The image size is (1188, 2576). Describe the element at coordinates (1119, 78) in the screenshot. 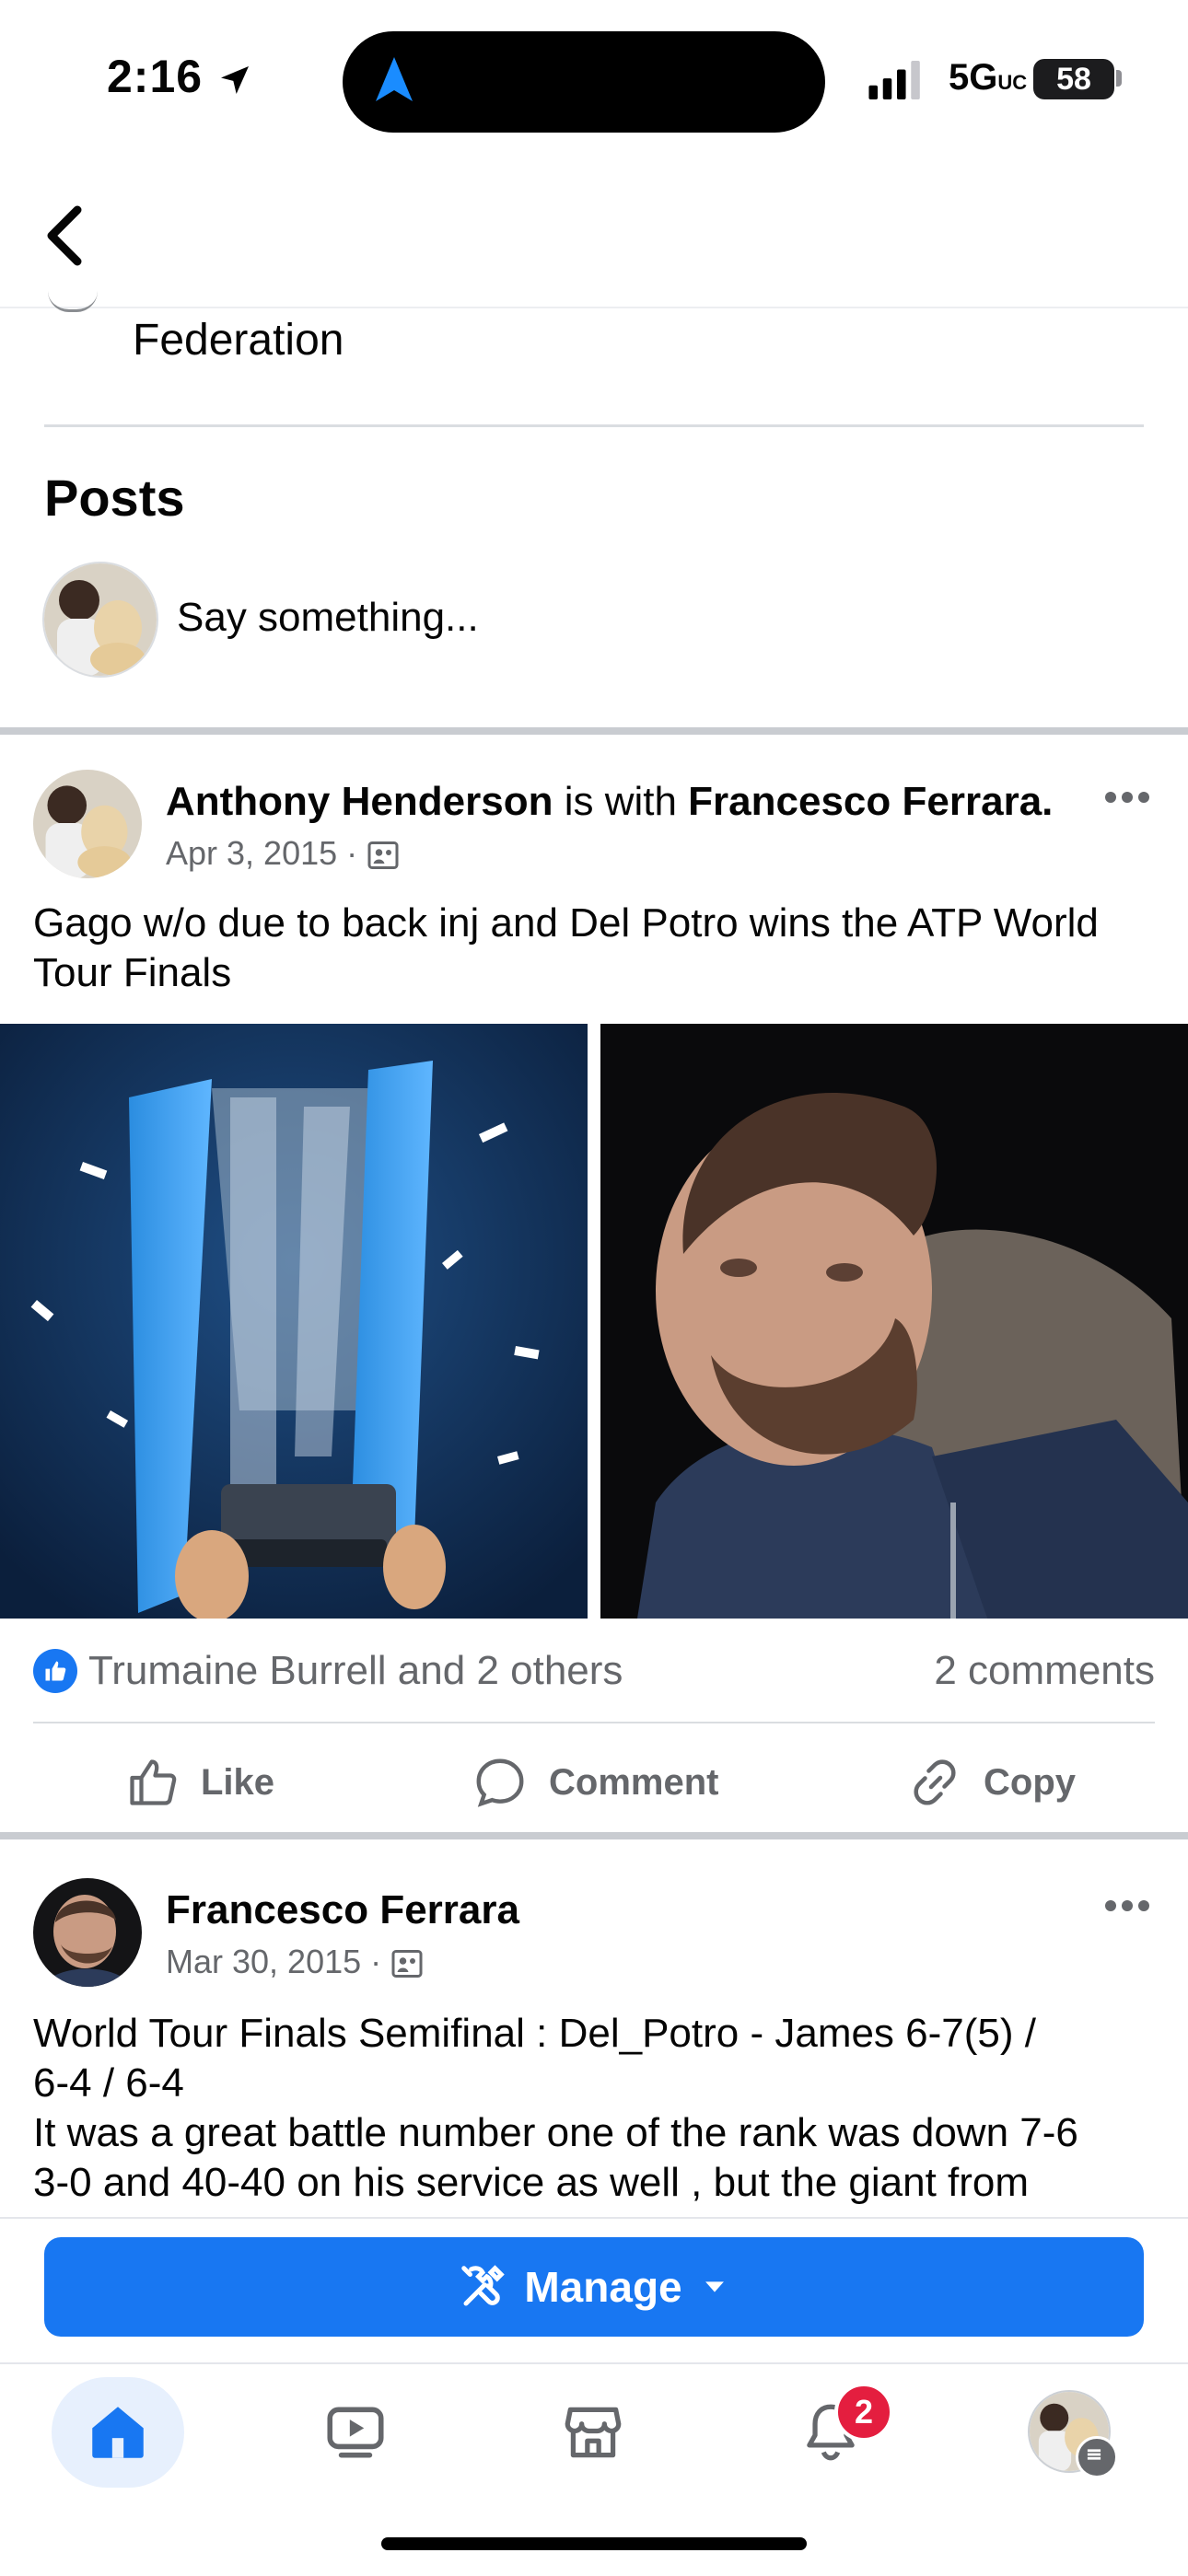

I see `battery-nub` at that location.